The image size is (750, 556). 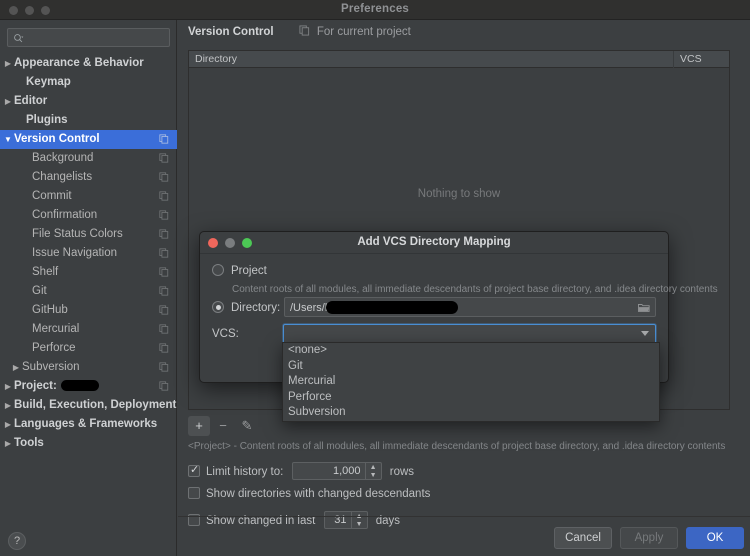 What do you see at coordinates (88, 443) in the screenshot?
I see `sidebar-item-tools: ▶ Tools` at bounding box center [88, 443].